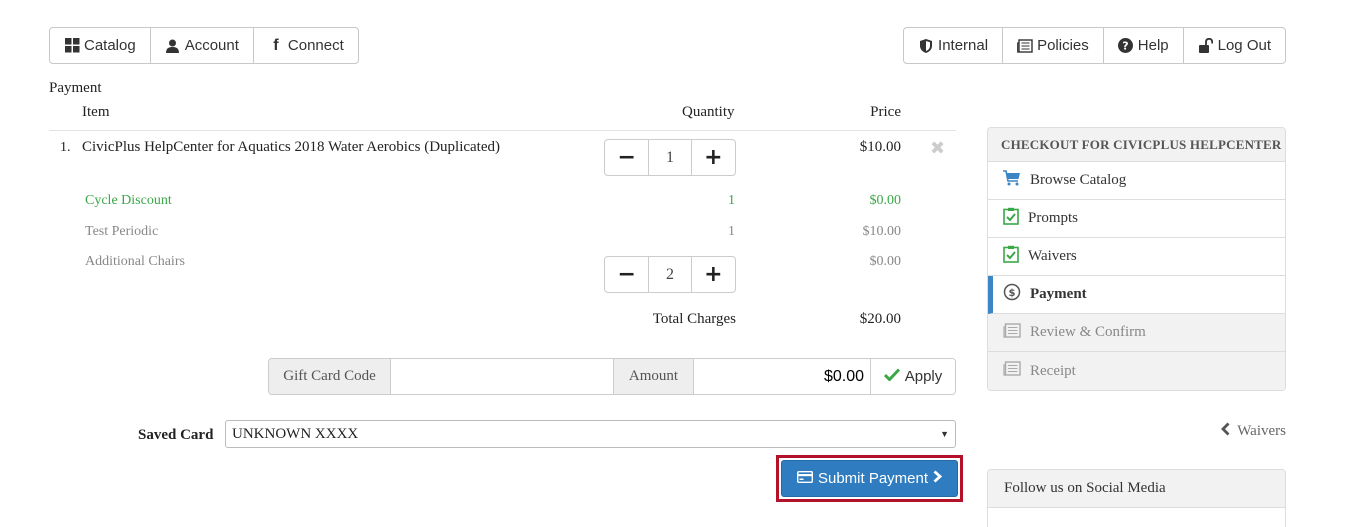  Describe the element at coordinates (1053, 370) in the screenshot. I see `sidebar-item-label: Receipt` at that location.